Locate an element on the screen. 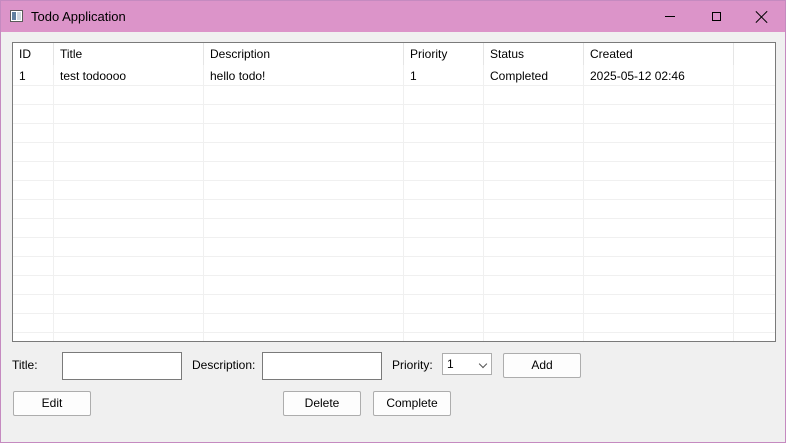 This screenshot has height=443, width=786. column-header-created: Created is located at coordinates (659, 54).